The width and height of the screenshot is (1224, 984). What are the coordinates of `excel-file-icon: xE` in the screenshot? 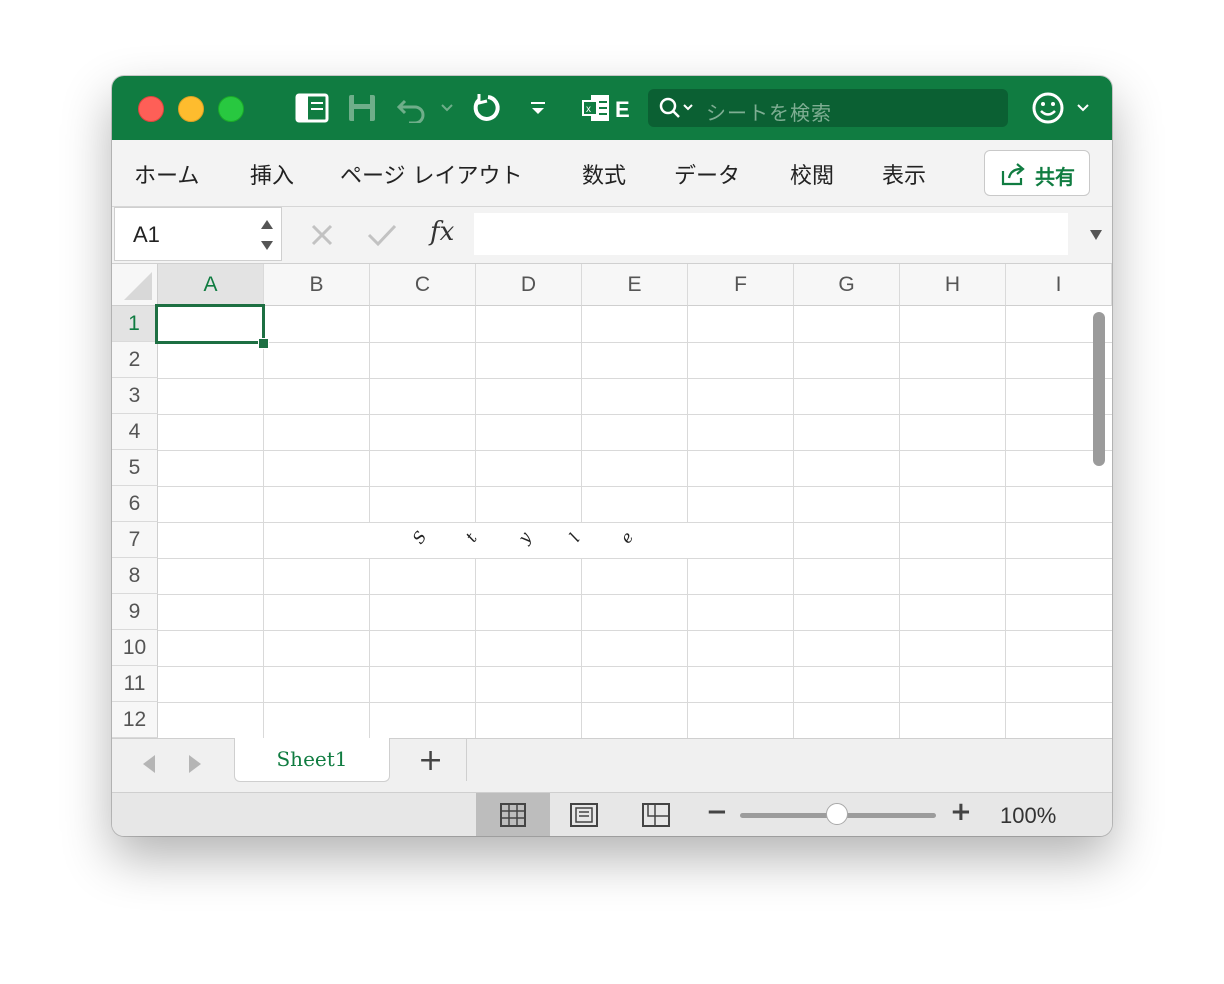 It's located at (606, 108).